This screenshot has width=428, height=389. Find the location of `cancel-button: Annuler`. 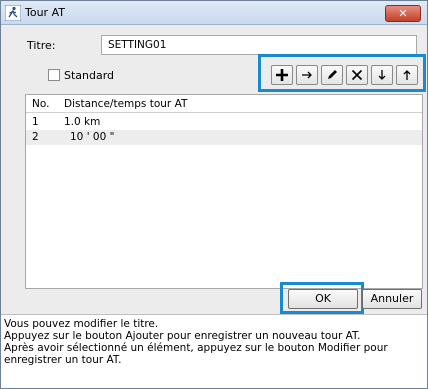

cancel-button: Annuler is located at coordinates (392, 299).